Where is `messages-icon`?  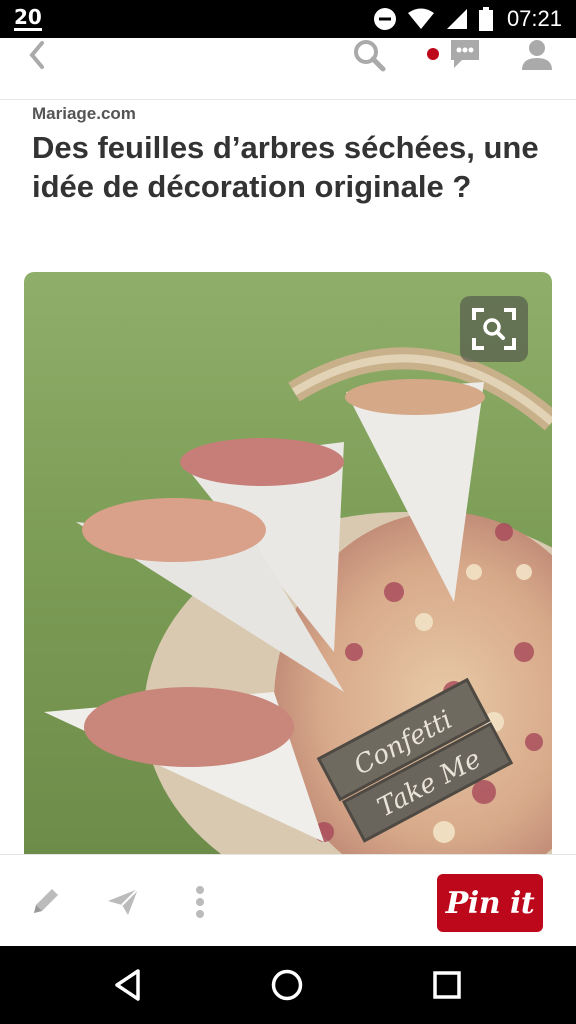
messages-icon is located at coordinates (465, 54).